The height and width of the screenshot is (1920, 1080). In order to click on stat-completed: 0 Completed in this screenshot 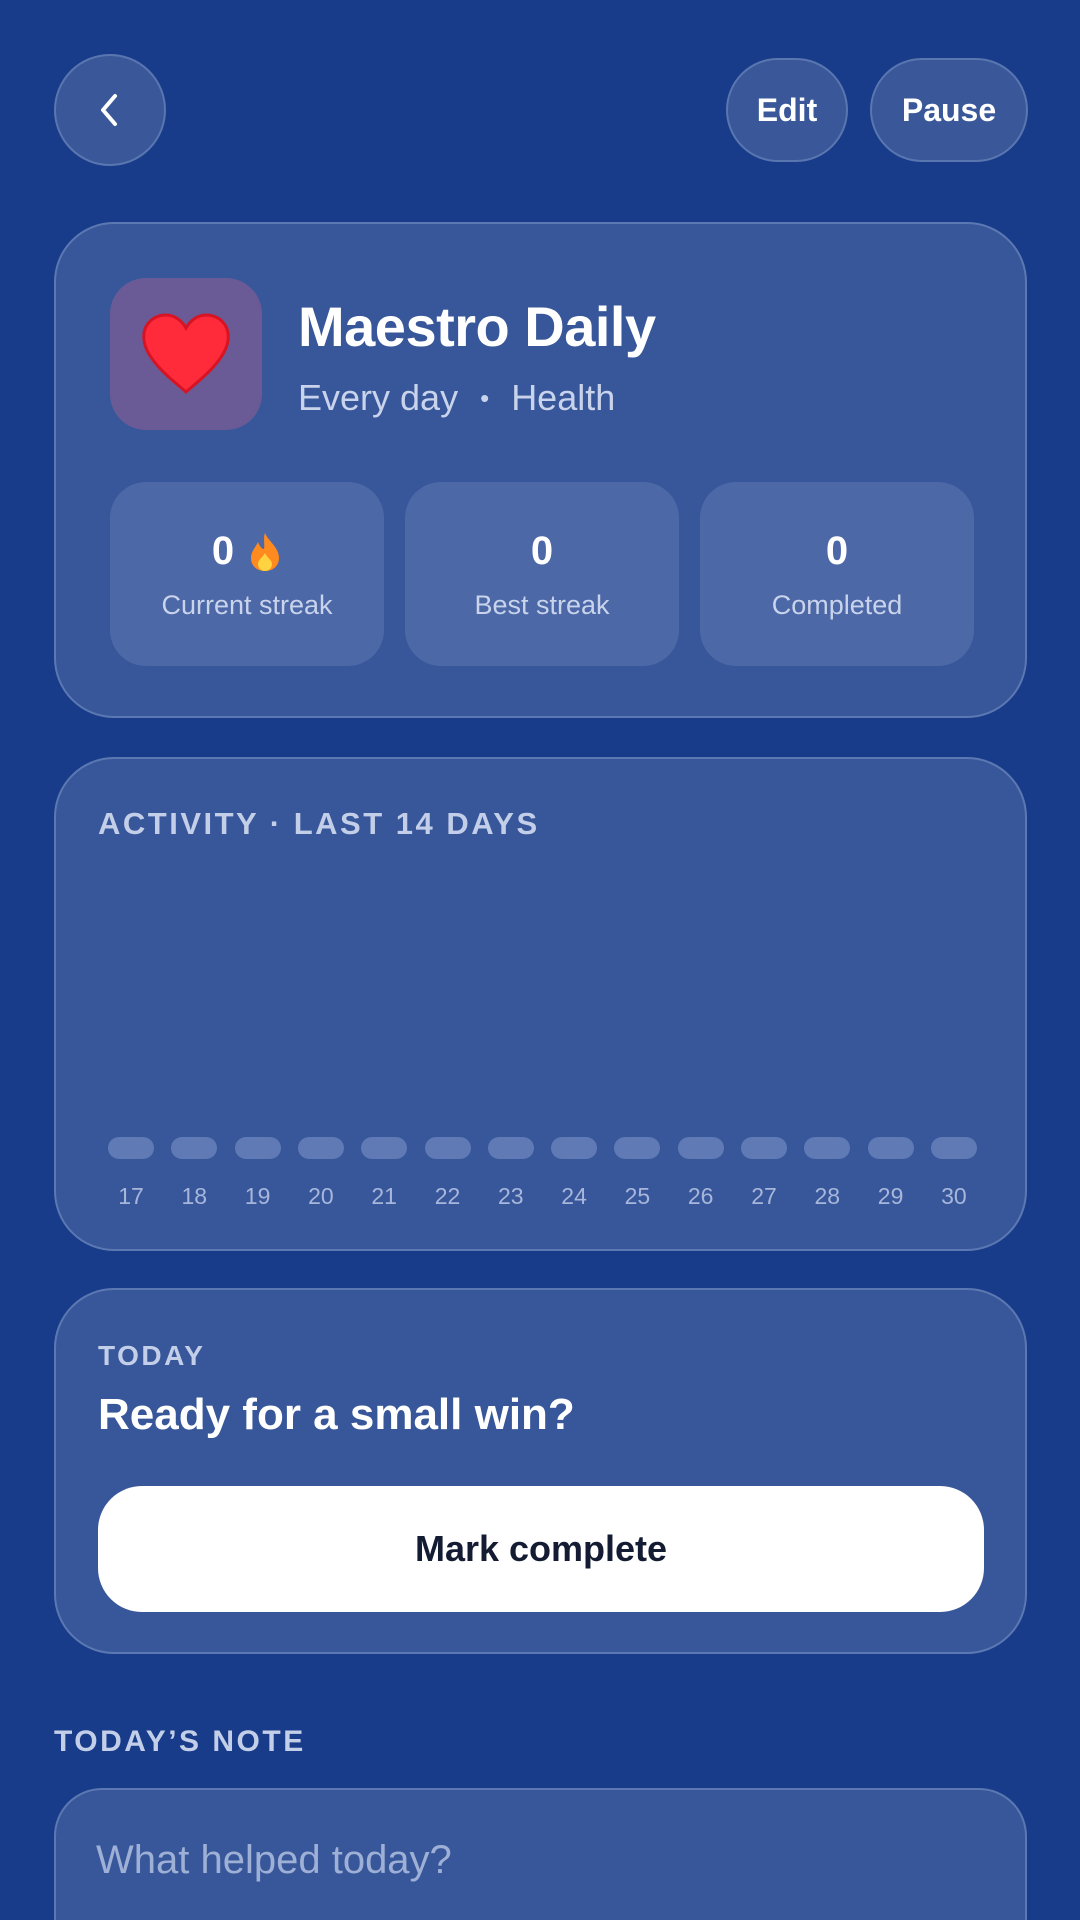, I will do `click(837, 574)`.